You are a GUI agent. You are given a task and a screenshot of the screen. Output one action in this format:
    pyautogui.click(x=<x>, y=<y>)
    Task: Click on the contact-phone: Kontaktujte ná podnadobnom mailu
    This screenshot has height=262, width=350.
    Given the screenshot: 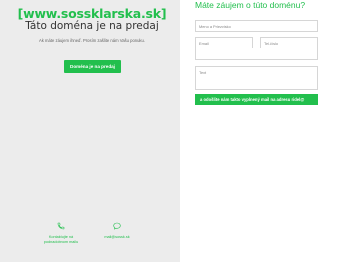 What is the action you would take?
    pyautogui.click(x=61, y=233)
    